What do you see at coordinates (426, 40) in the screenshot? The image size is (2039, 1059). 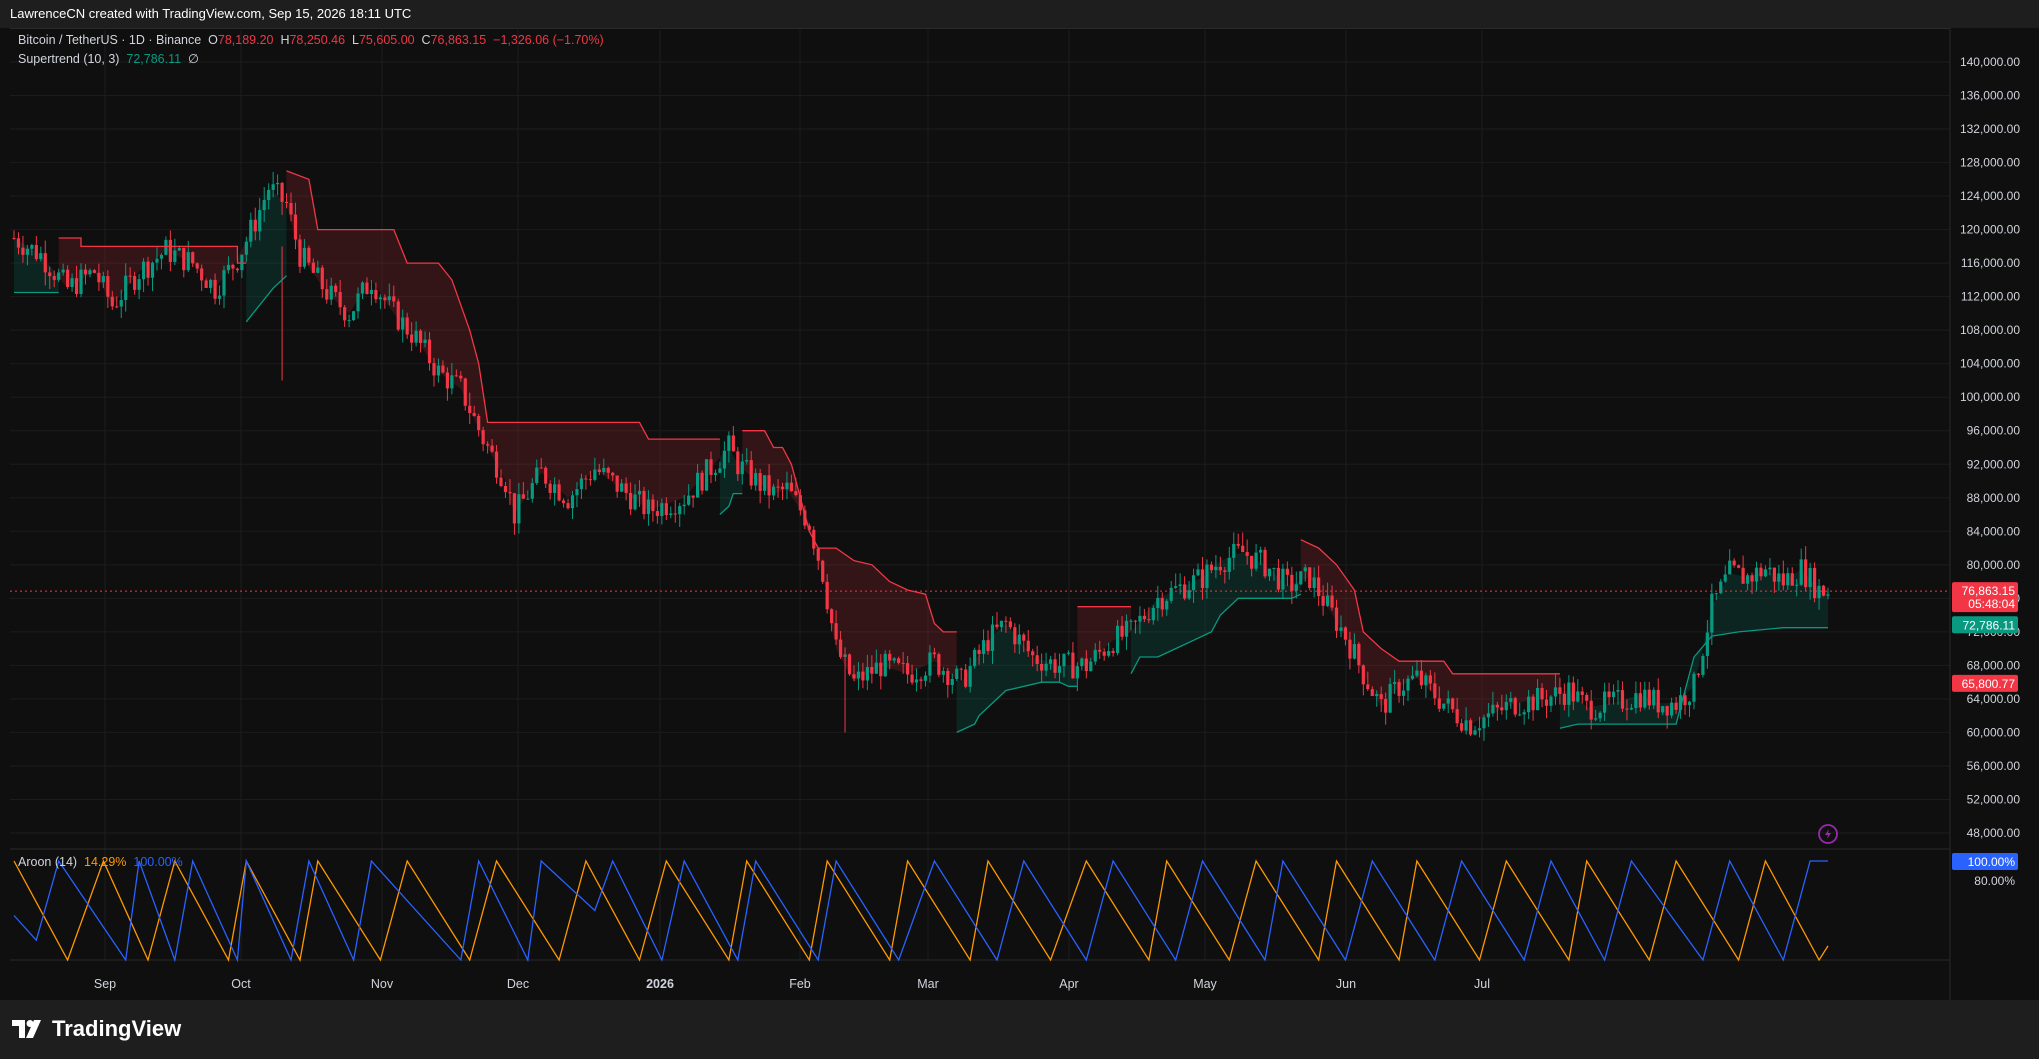 I see `close-label: C` at bounding box center [426, 40].